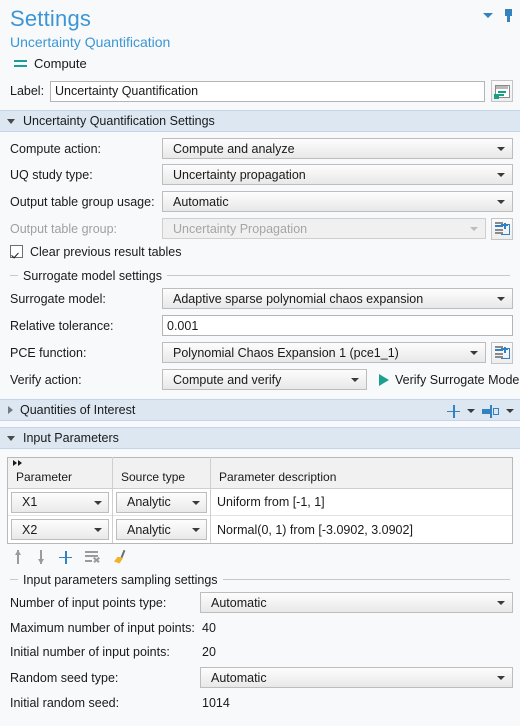  What do you see at coordinates (44, 477) in the screenshot?
I see `column-label: Parameter` at bounding box center [44, 477].